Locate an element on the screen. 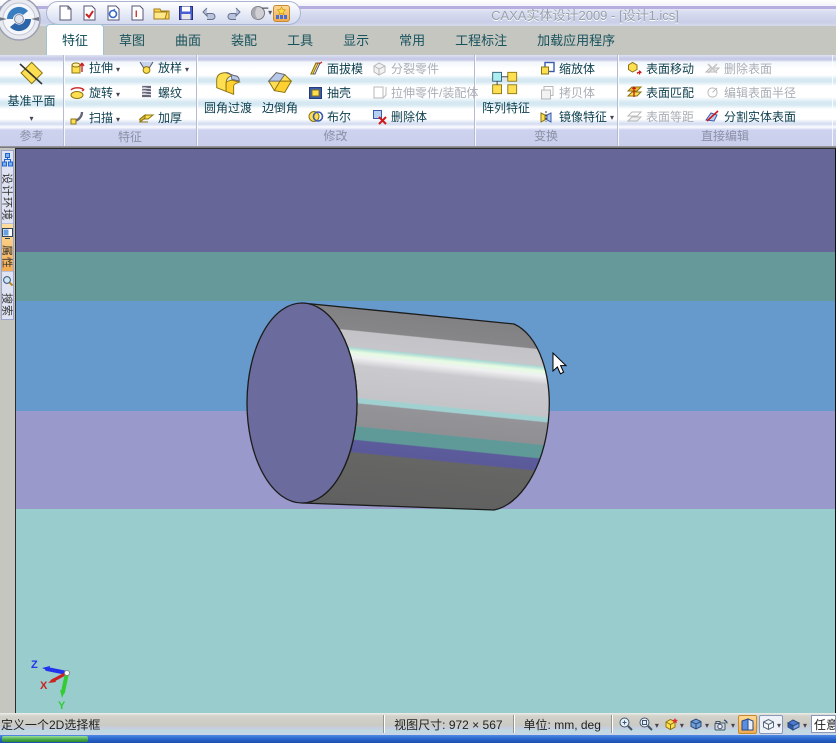 The image size is (836, 743). ribbon-group-modify: 圆角过渡 边倒角 面拔模 抽壳 布尔 分裂零件 拉伸零件/装配体 删除体 修改 is located at coordinates (337, 100).